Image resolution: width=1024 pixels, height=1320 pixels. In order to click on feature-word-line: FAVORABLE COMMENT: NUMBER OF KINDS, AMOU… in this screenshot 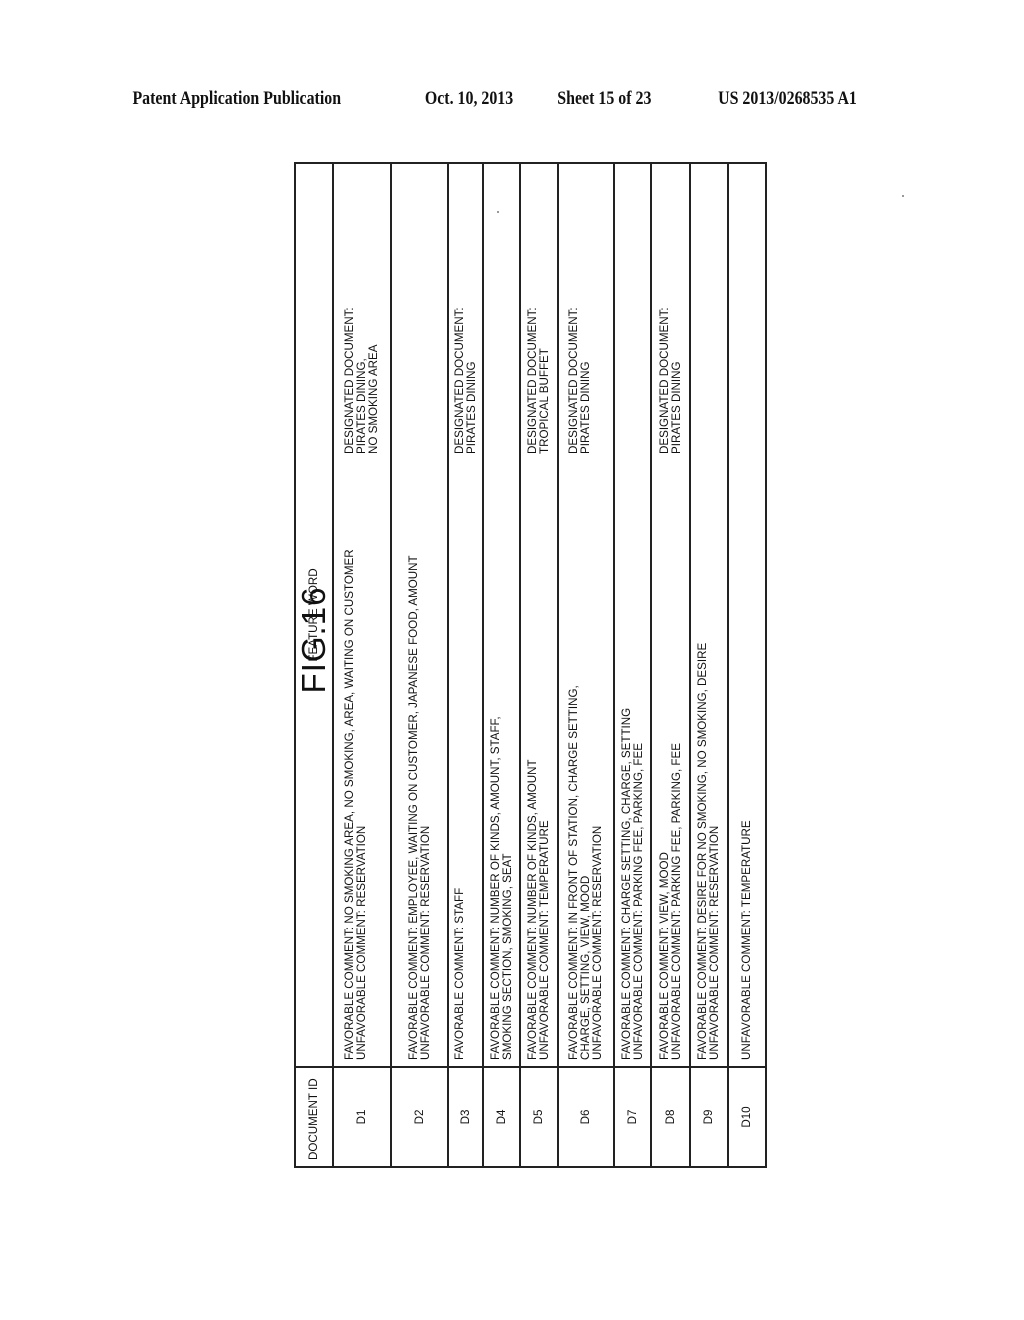, I will do `click(495, 888)`.